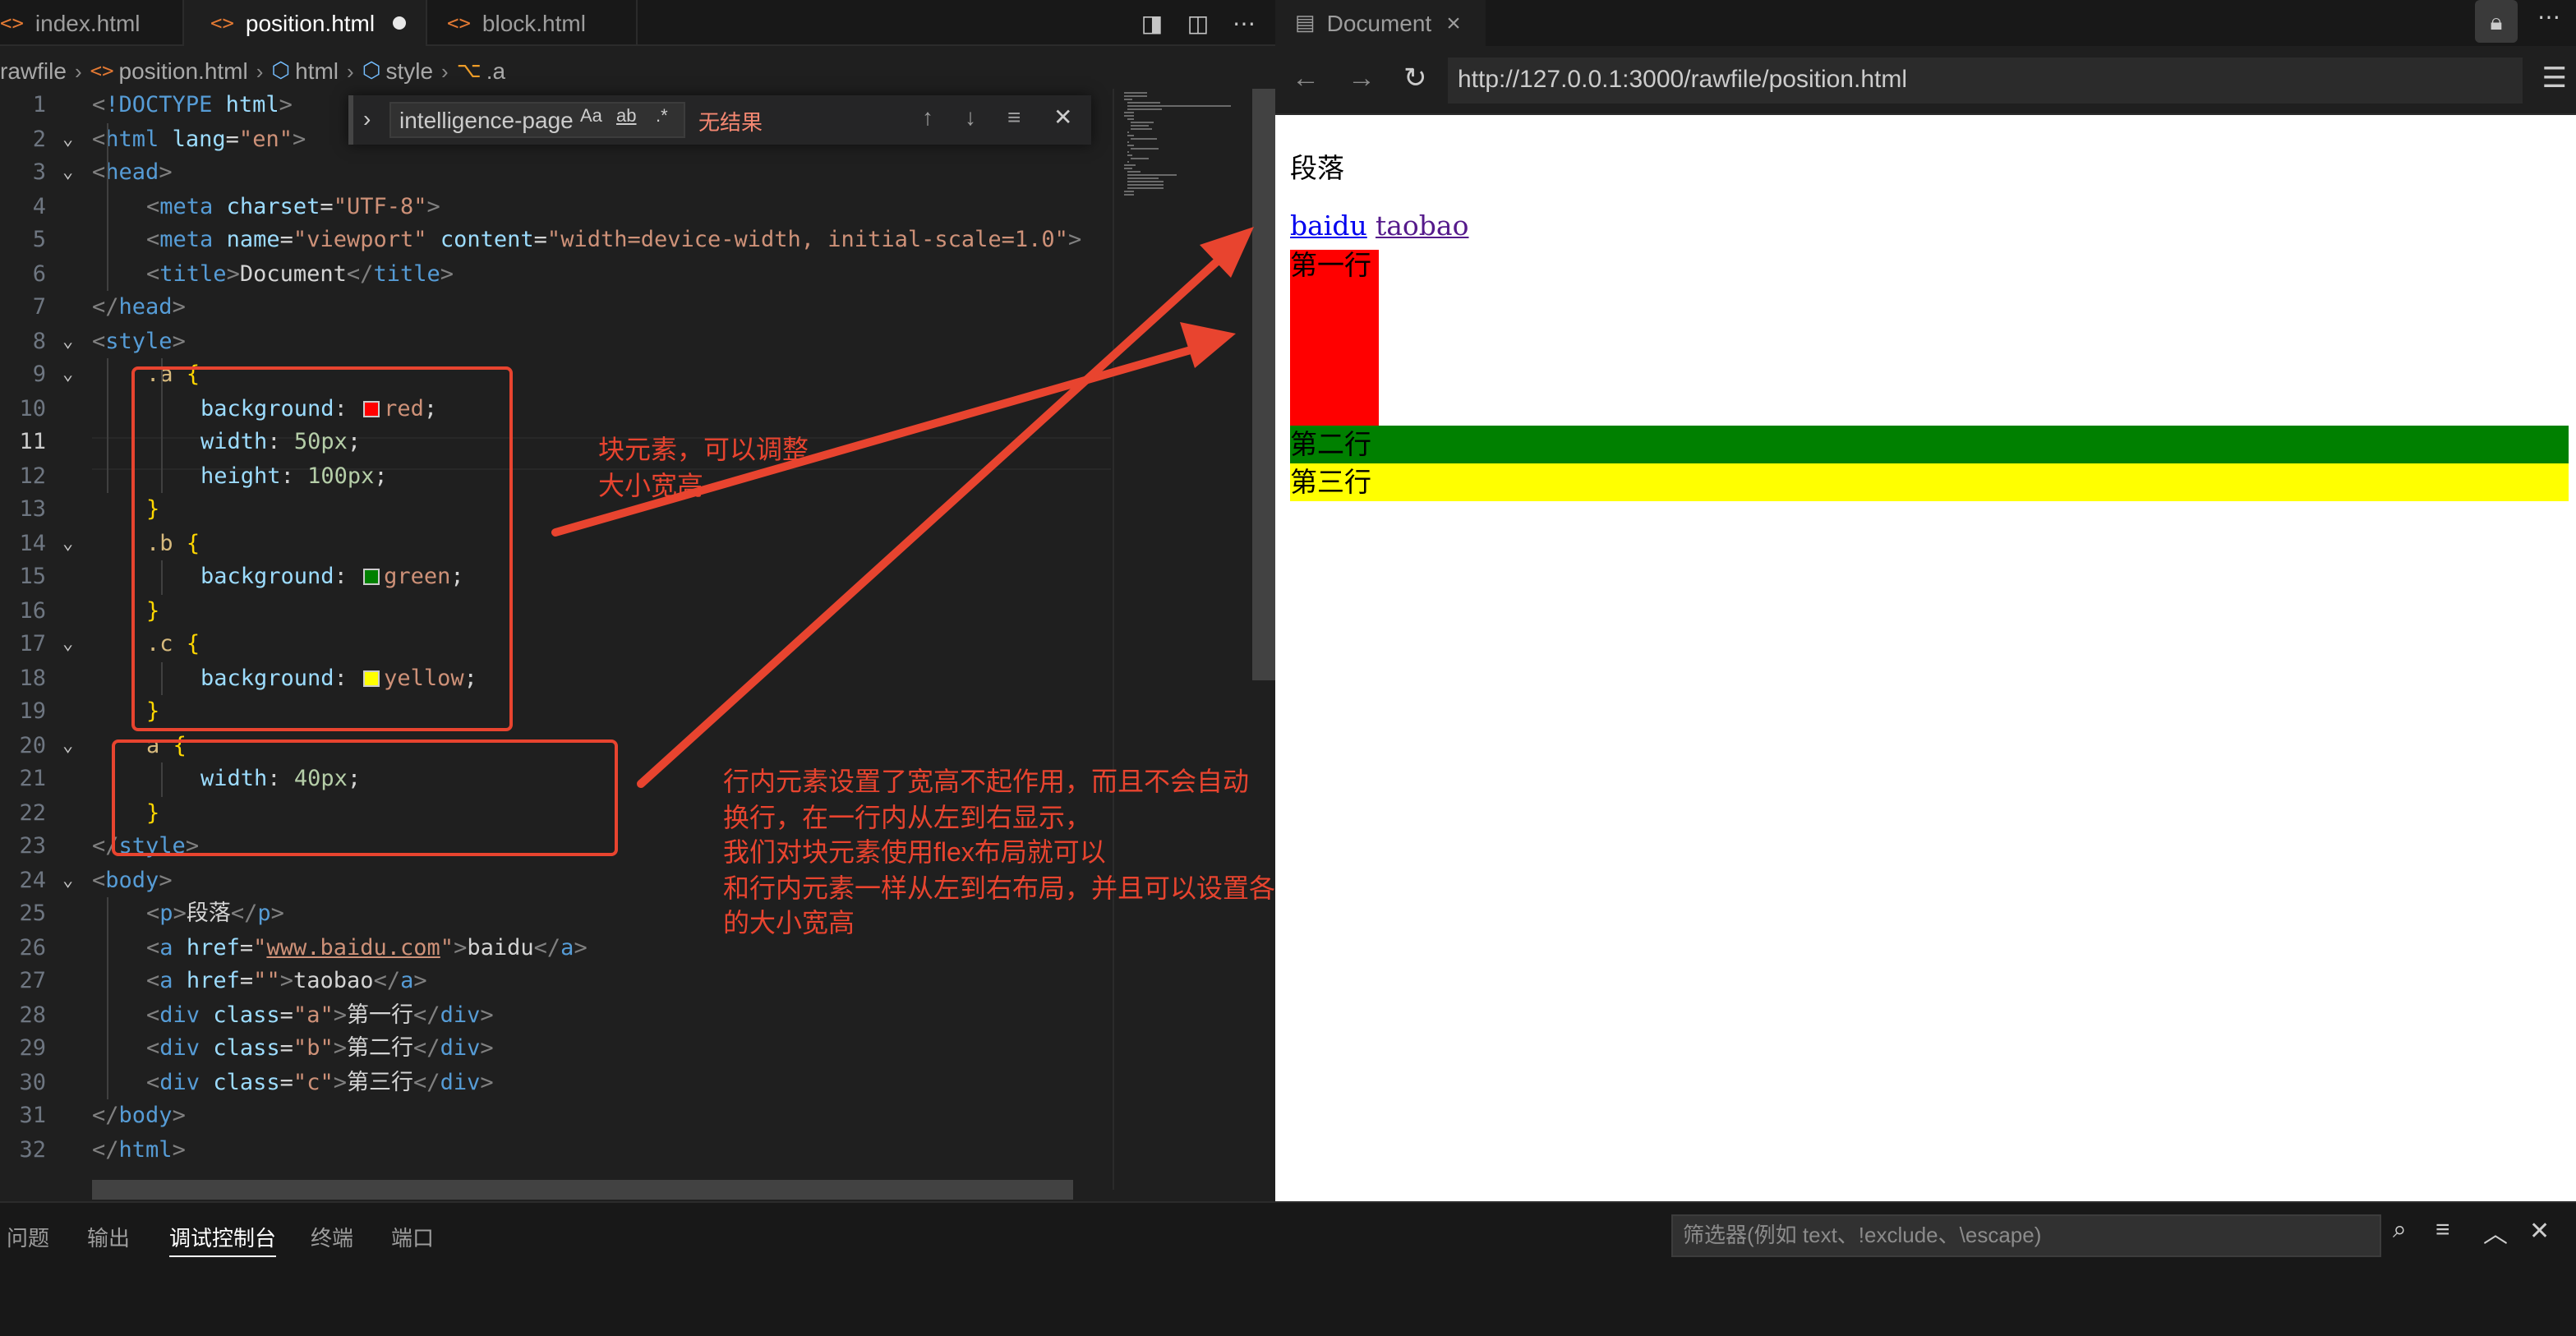  What do you see at coordinates (1208, 345) in the screenshot?
I see `arrow-head-icon` at bounding box center [1208, 345].